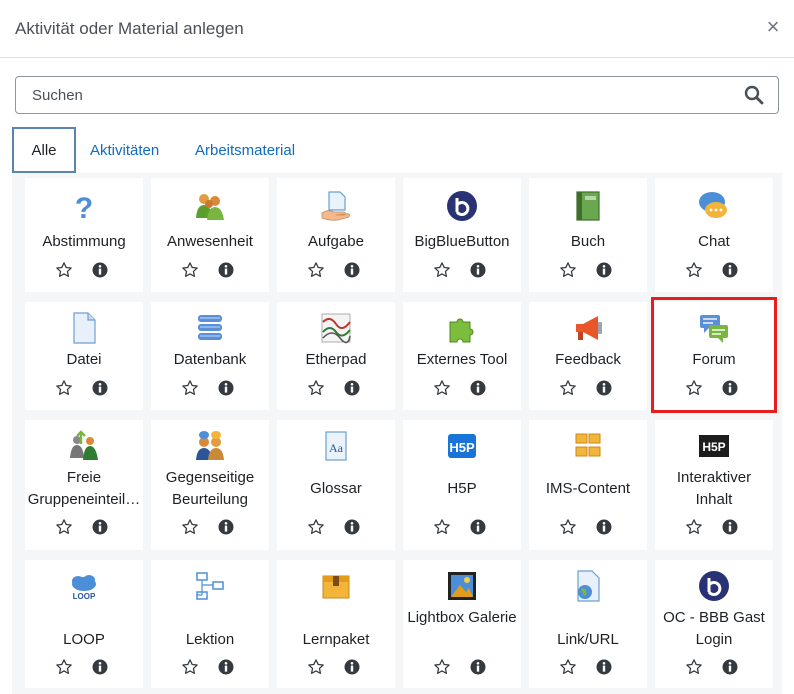  Describe the element at coordinates (84, 640) in the screenshot. I see `module-name: LOOP` at that location.